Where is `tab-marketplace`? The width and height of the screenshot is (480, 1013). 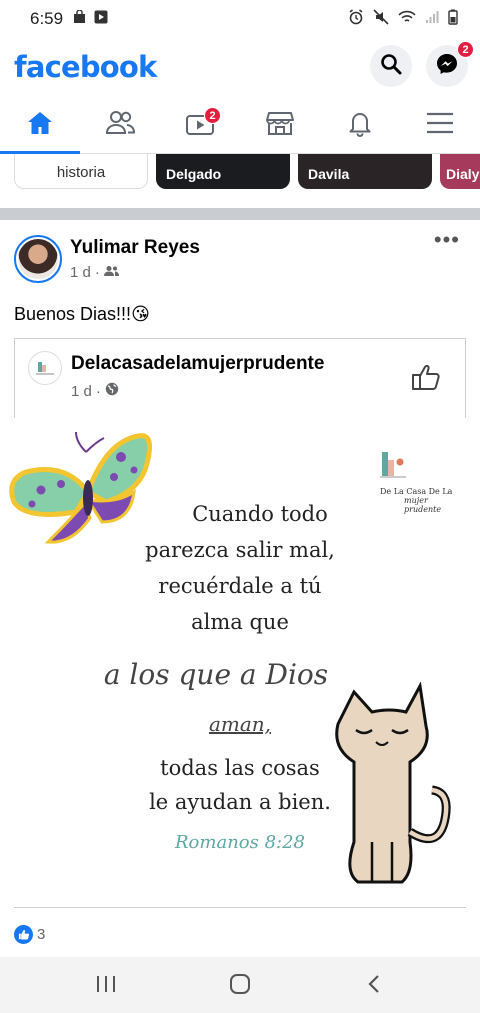
tab-marketplace is located at coordinates (280, 125).